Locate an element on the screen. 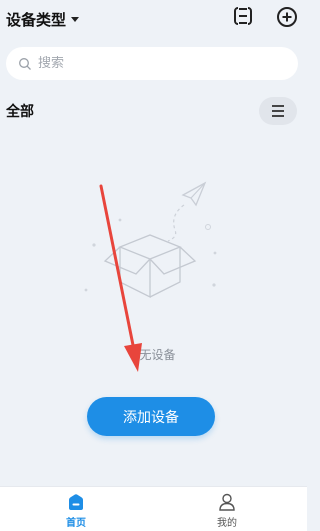 This screenshot has width=320, height=531. header: 设备类型 is located at coordinates (153, 20).